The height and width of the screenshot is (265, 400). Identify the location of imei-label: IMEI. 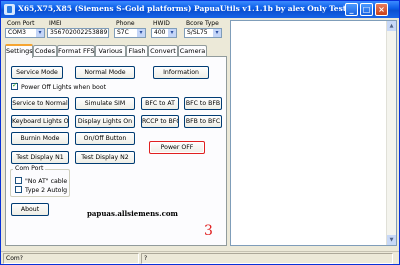
(55, 23).